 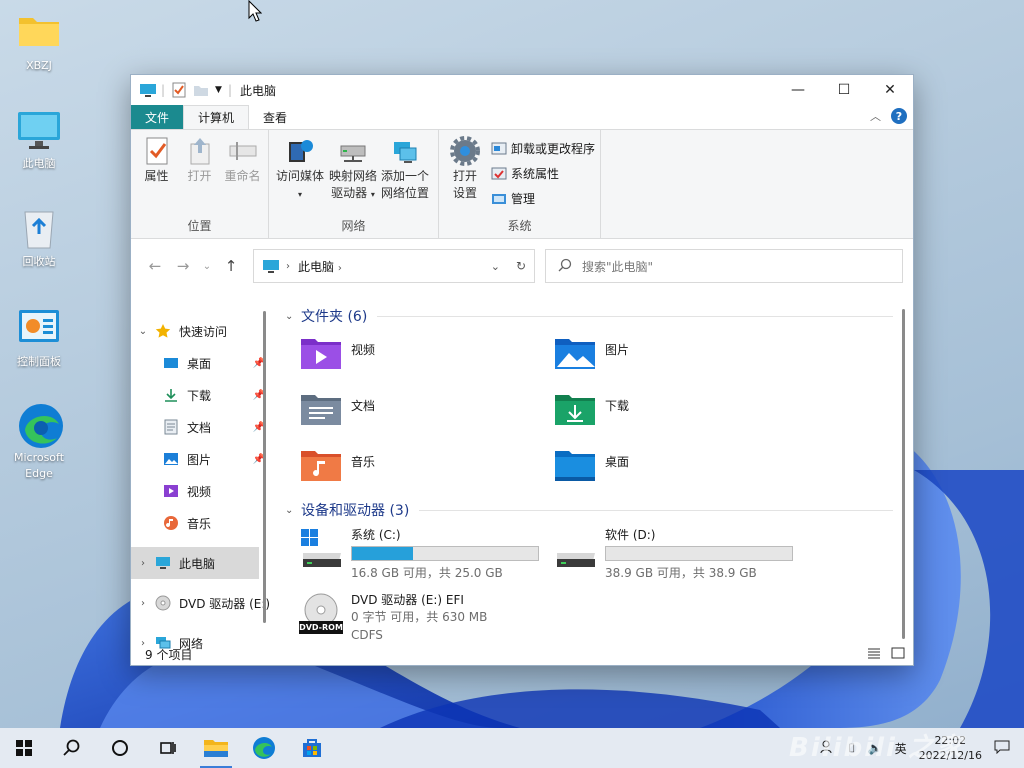 I want to click on close-button: ✕, so click(x=890, y=90).